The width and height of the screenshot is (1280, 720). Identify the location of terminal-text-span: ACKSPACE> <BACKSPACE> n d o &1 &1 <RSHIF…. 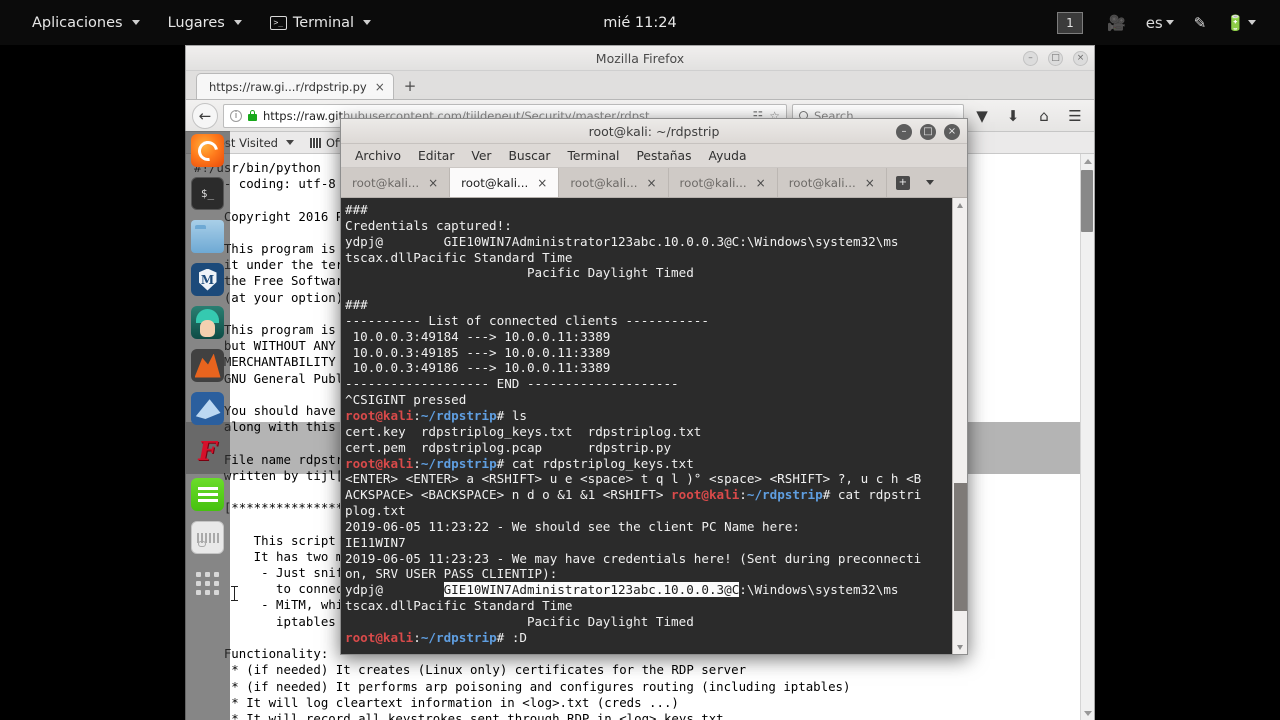
(508, 495).